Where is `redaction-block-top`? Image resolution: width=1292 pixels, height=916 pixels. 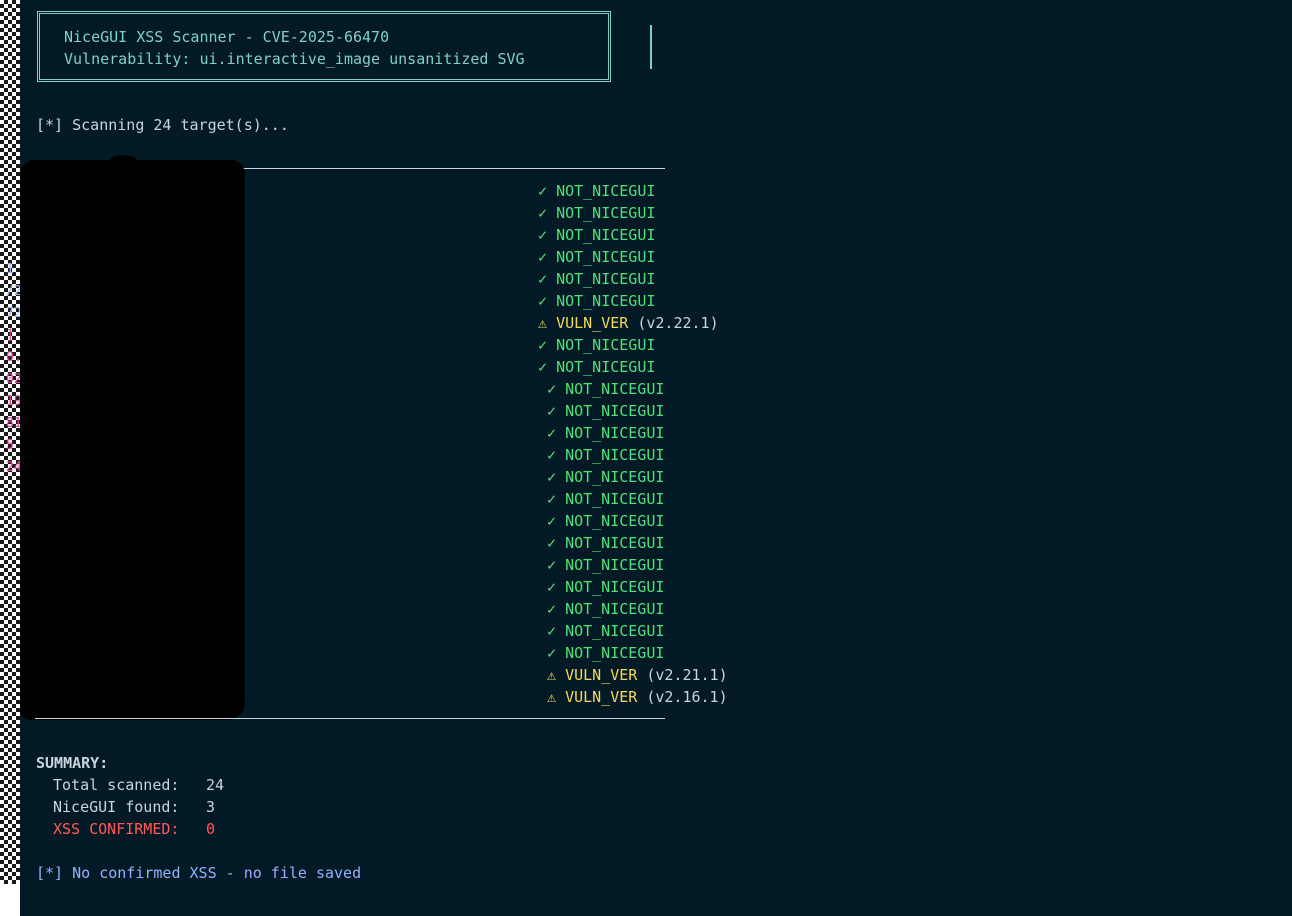
redaction-block-top is located at coordinates (123, 162).